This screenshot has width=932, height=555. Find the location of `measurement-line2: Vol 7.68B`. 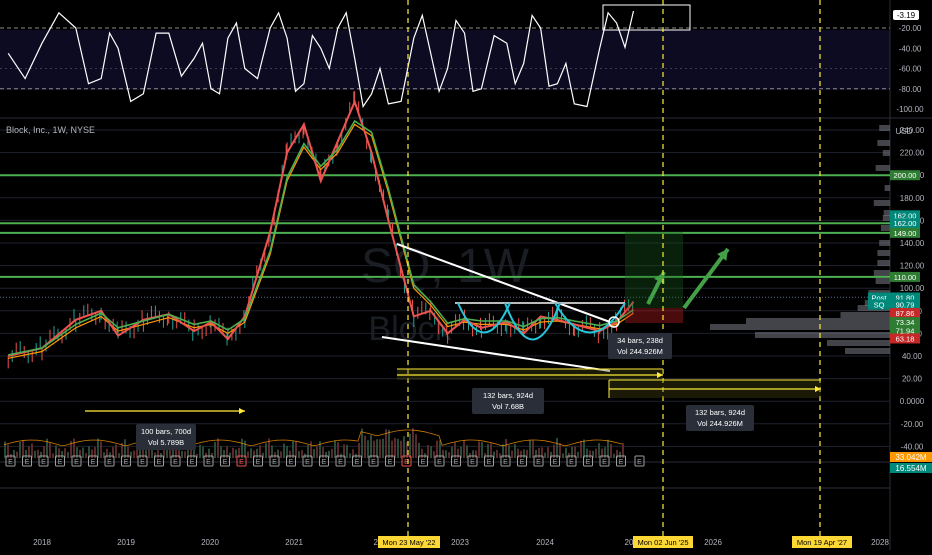

measurement-line2: Vol 7.68B is located at coordinates (508, 406).